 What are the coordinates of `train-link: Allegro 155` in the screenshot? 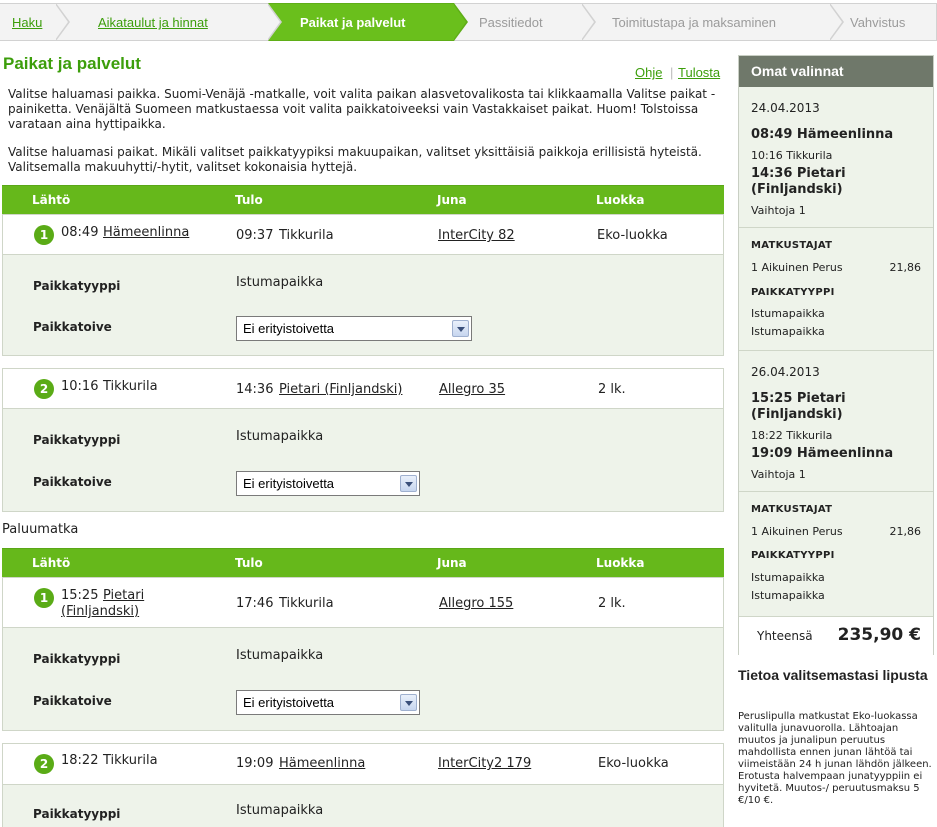 It's located at (476, 604).